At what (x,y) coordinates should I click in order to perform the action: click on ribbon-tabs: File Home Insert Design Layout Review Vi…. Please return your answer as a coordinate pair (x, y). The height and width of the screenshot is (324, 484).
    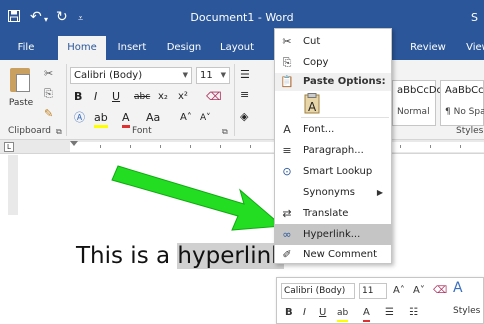
    Looking at the image, I should click on (242, 48).